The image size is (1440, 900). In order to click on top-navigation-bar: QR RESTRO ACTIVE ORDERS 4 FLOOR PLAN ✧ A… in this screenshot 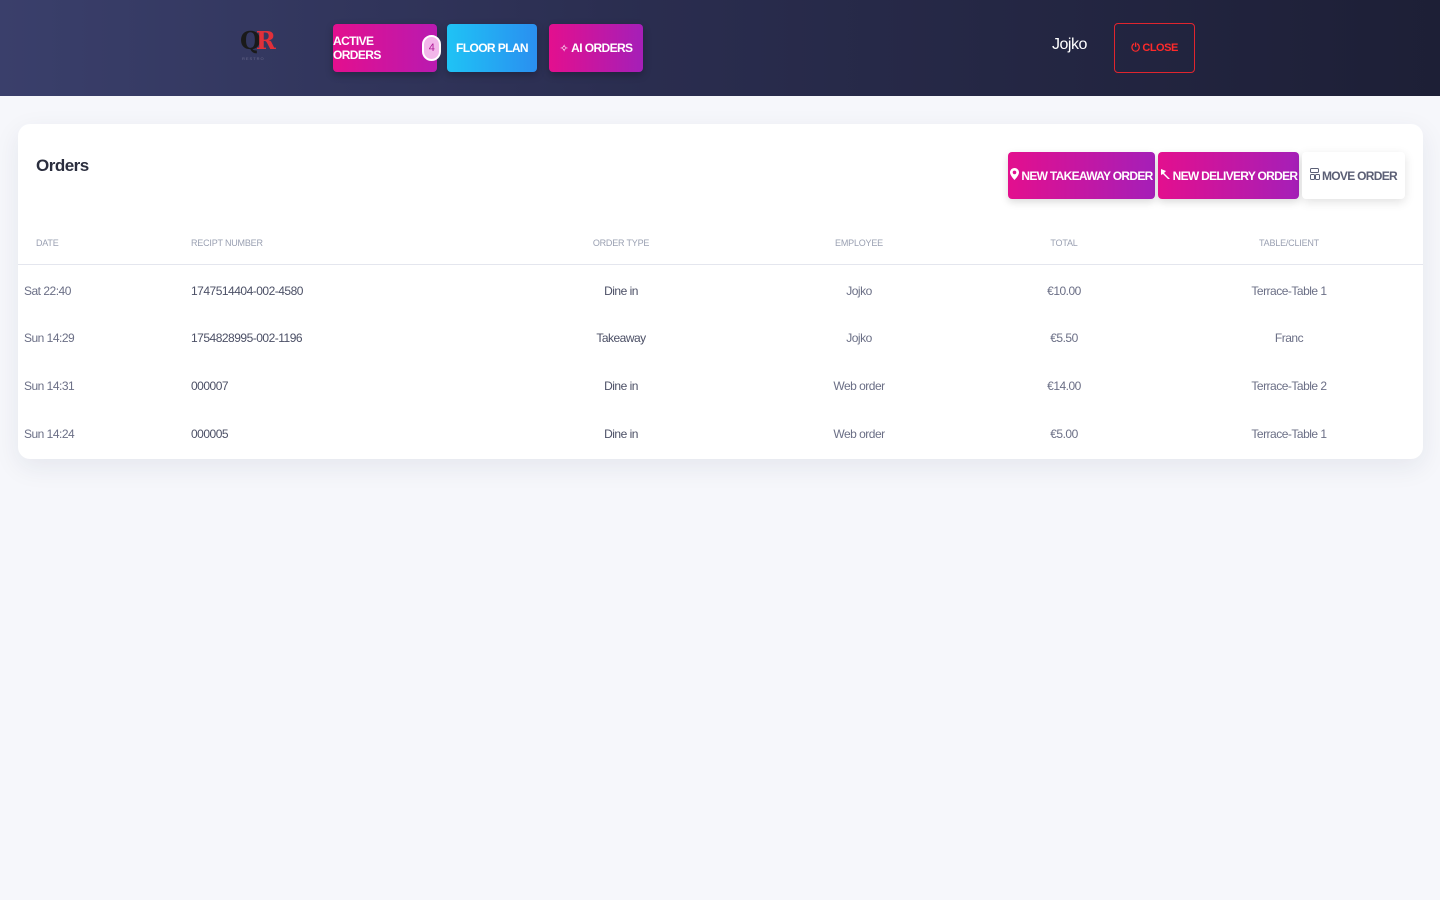, I will do `click(720, 48)`.